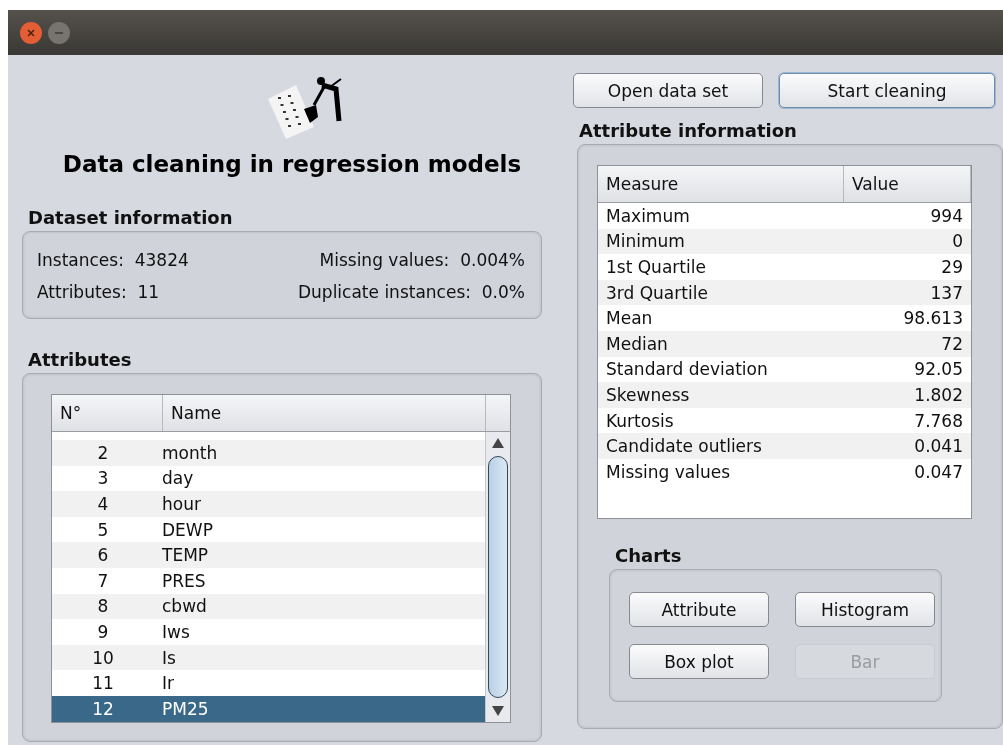 This screenshot has height=745, width=1003. Describe the element at coordinates (952, 267) in the screenshot. I see `table-cell-text: 29` at that location.